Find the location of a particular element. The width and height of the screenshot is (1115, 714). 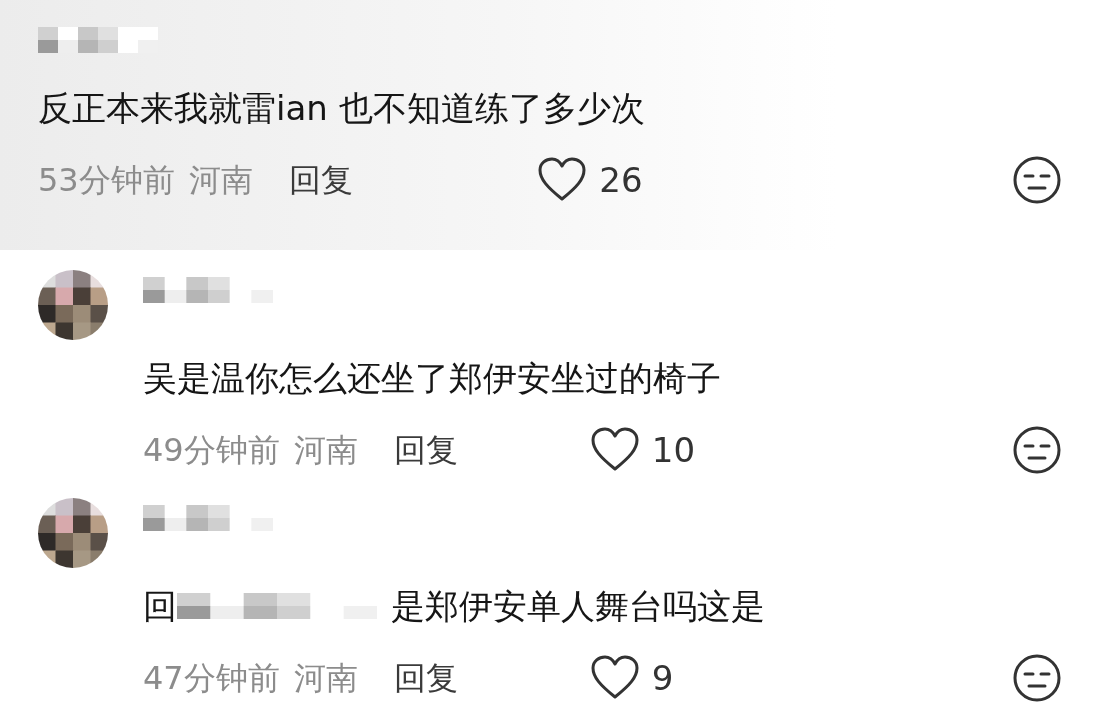

comment-text: 反正本来我就雷ian 也不知道练了多少次 is located at coordinates (341, 108).